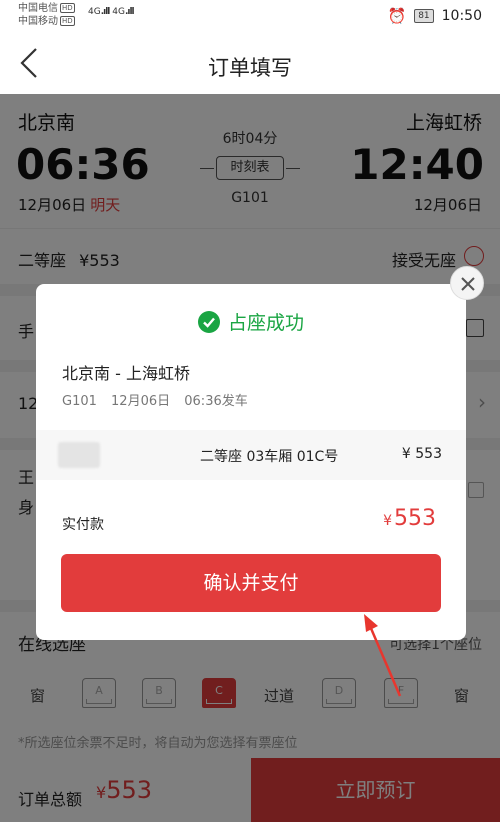 This screenshot has width=500, height=822. Describe the element at coordinates (79, 455) in the screenshot. I see `passenger-name-redacted` at that location.